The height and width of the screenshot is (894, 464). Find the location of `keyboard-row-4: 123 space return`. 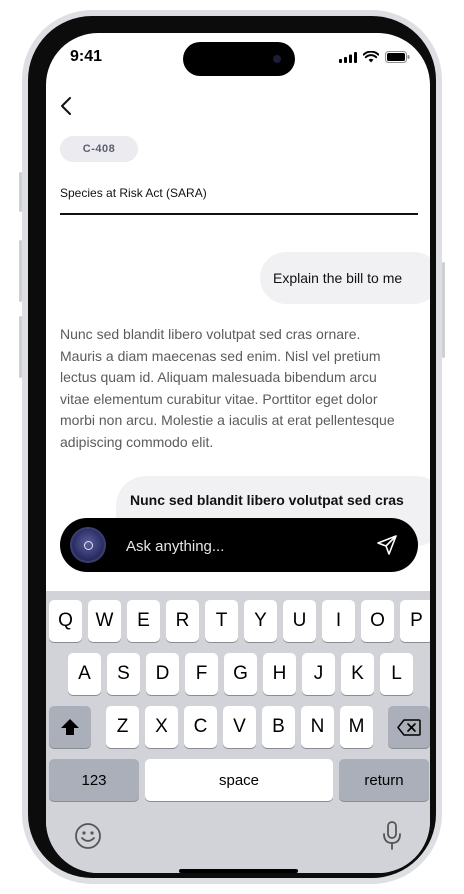

keyboard-row-4: 123 space return is located at coordinates (239, 780).